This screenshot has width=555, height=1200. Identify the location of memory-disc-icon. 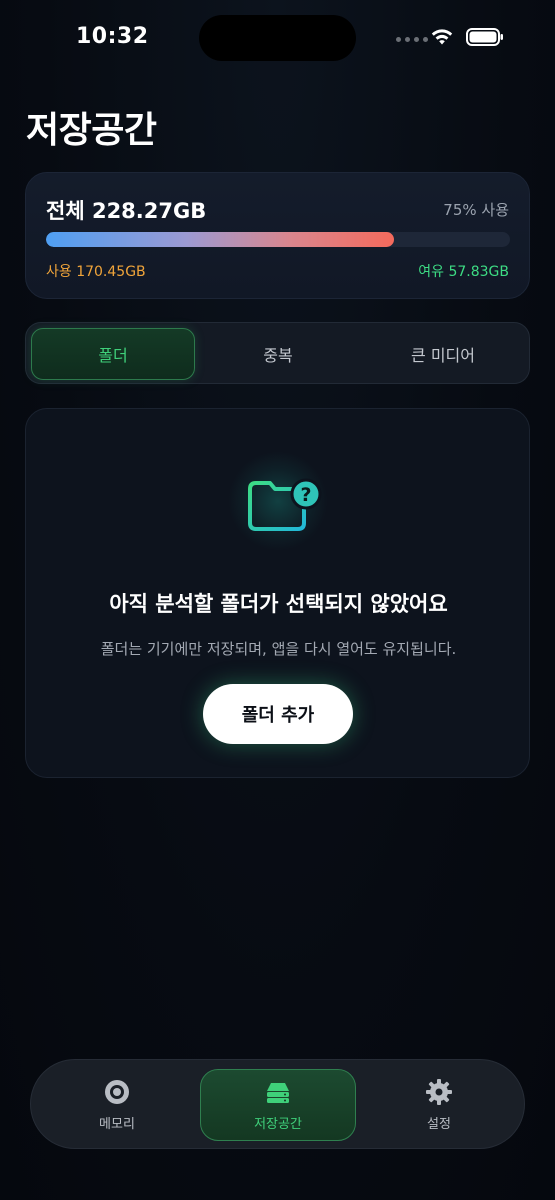
(117, 1092).